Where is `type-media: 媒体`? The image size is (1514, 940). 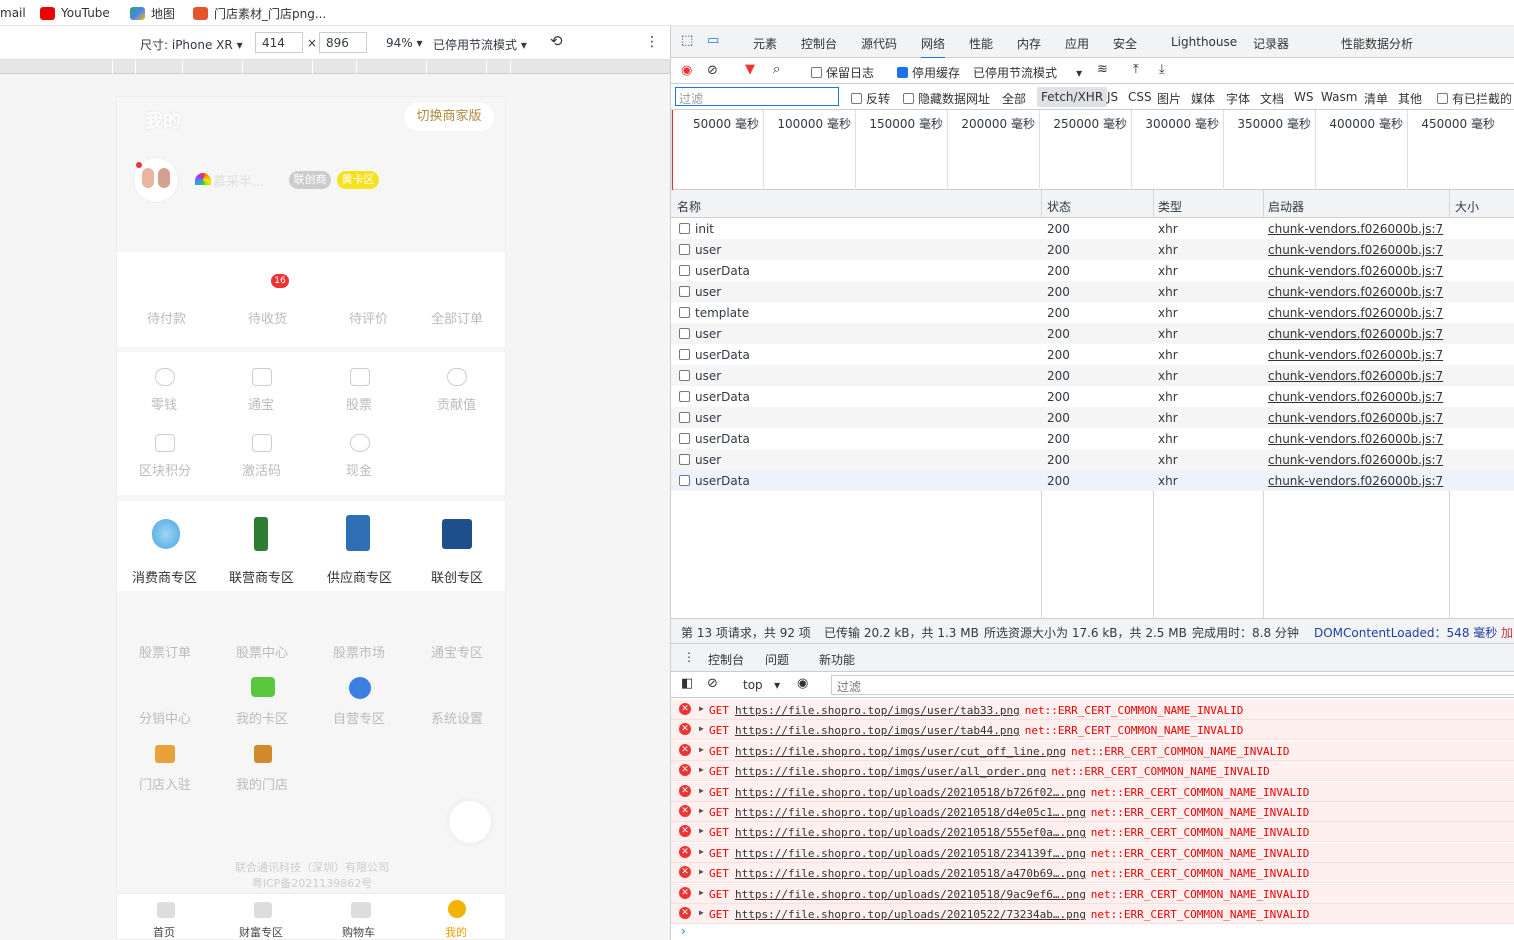 type-media: 媒体 is located at coordinates (1203, 98).